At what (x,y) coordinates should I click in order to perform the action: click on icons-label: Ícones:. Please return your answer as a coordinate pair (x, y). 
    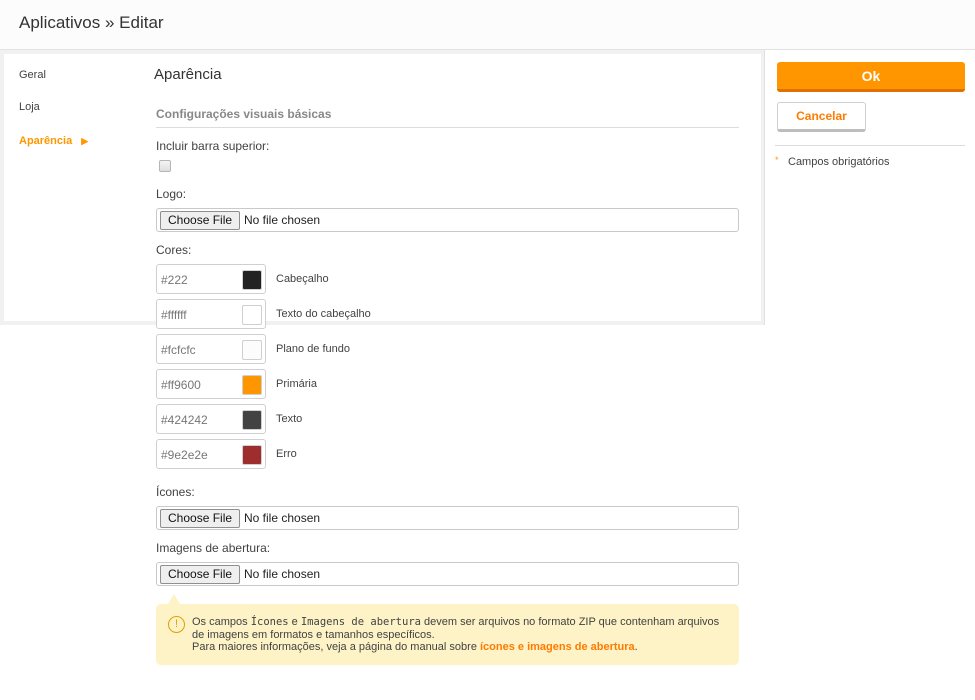
    Looking at the image, I should click on (175, 492).